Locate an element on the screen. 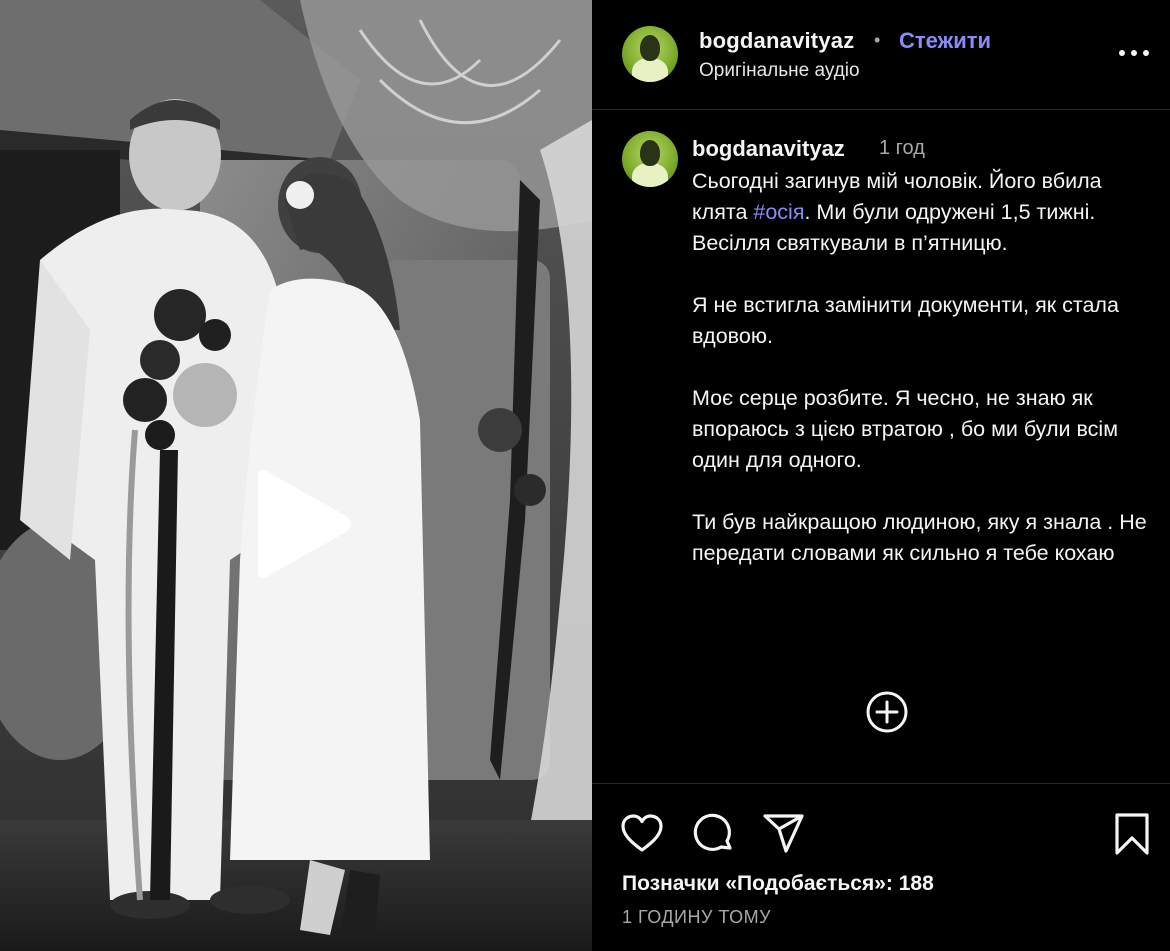  caption-avatar is located at coordinates (650, 159).